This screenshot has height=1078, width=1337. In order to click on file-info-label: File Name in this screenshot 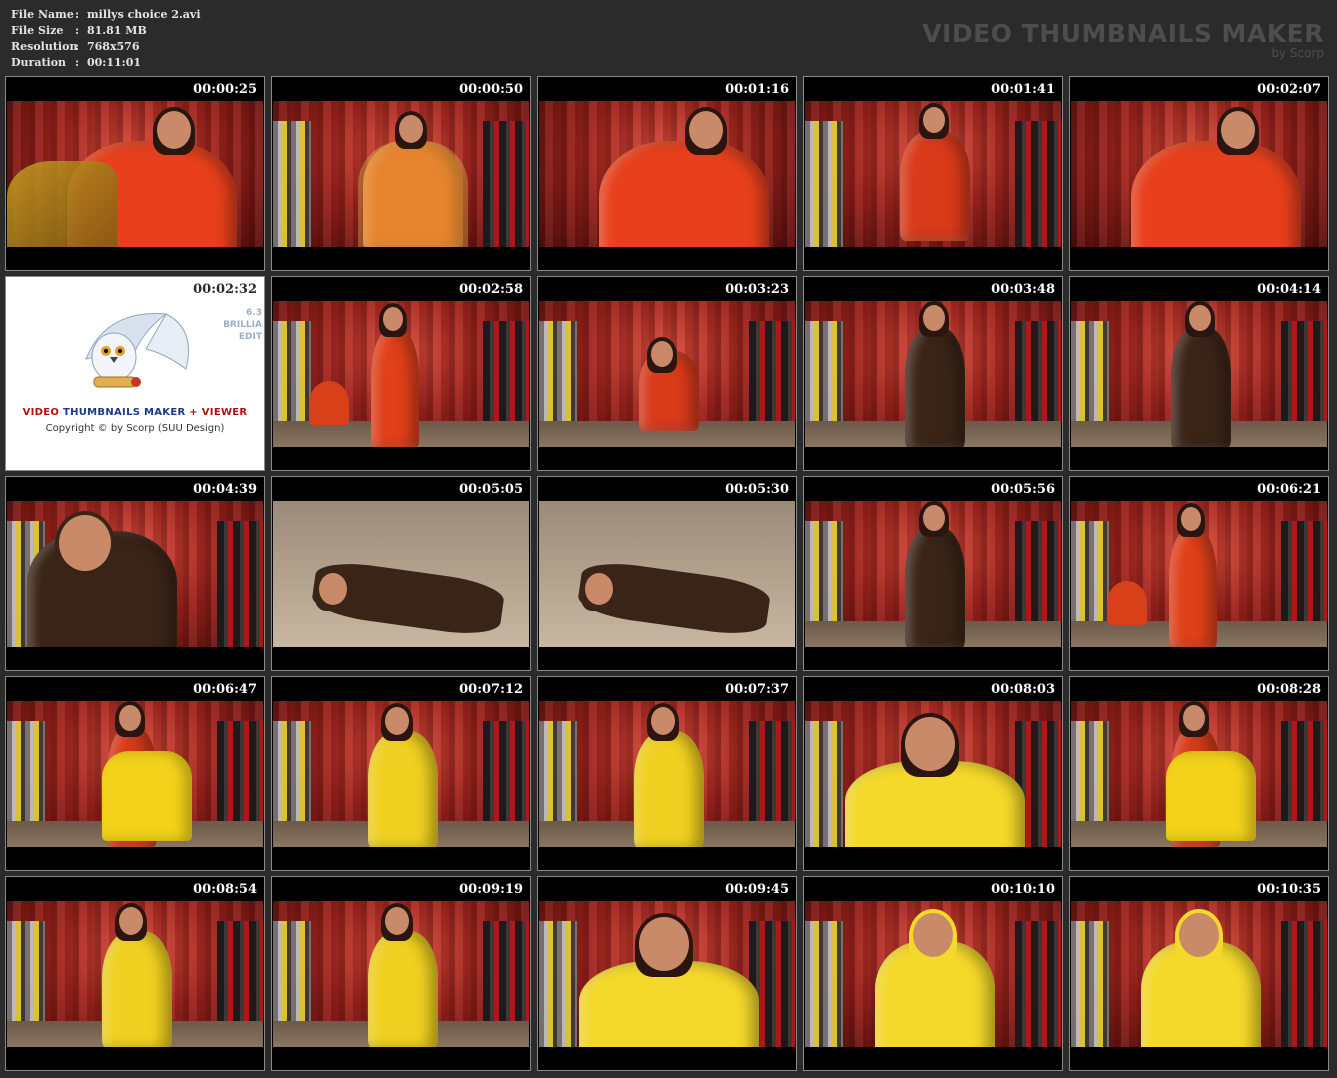, I will do `click(42, 14)`.